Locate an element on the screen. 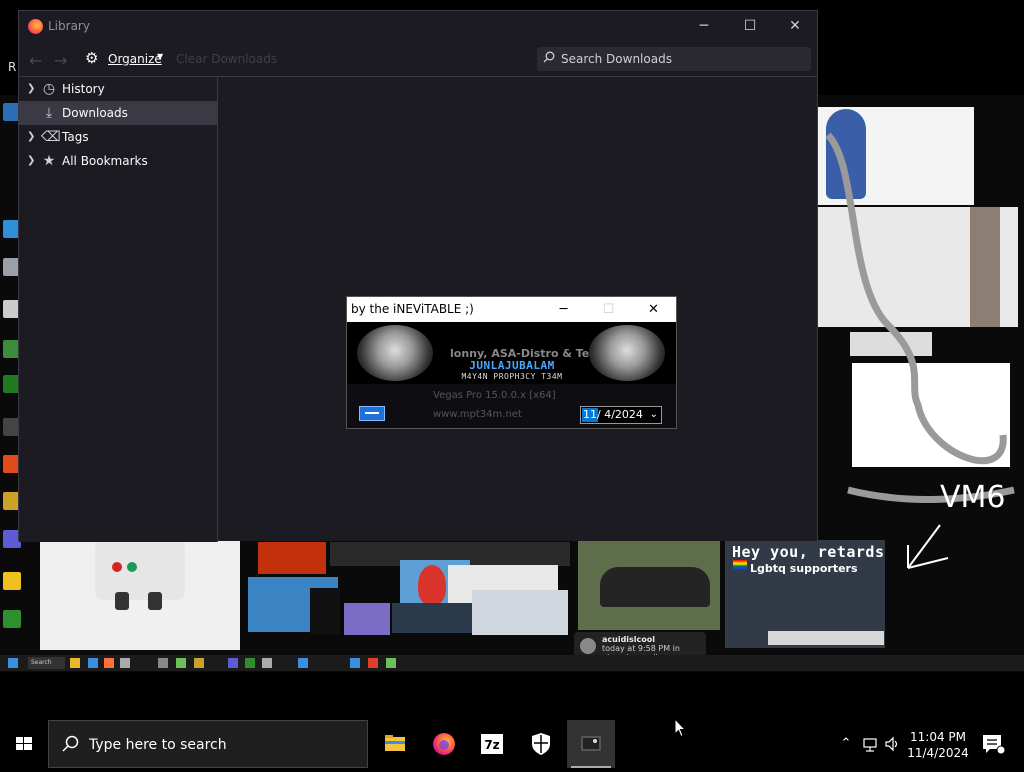 The height and width of the screenshot is (772, 1024). collage-headline: Hey you, retards is located at coordinates (808, 552).